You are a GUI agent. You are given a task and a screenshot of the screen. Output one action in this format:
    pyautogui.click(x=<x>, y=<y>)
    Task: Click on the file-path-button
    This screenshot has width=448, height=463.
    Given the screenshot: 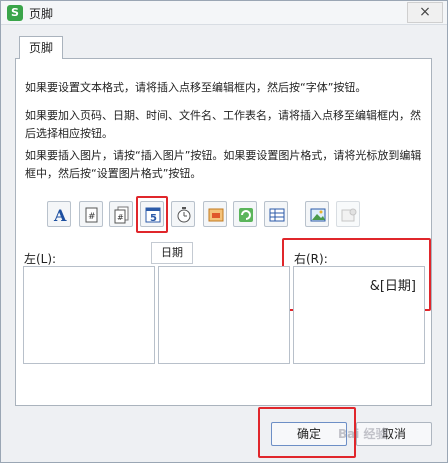 What is the action you would take?
    pyautogui.click(x=215, y=214)
    